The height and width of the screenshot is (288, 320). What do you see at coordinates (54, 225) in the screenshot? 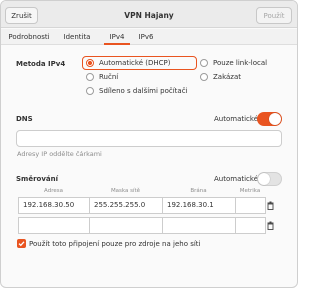
I see `route-address-input` at bounding box center [54, 225].